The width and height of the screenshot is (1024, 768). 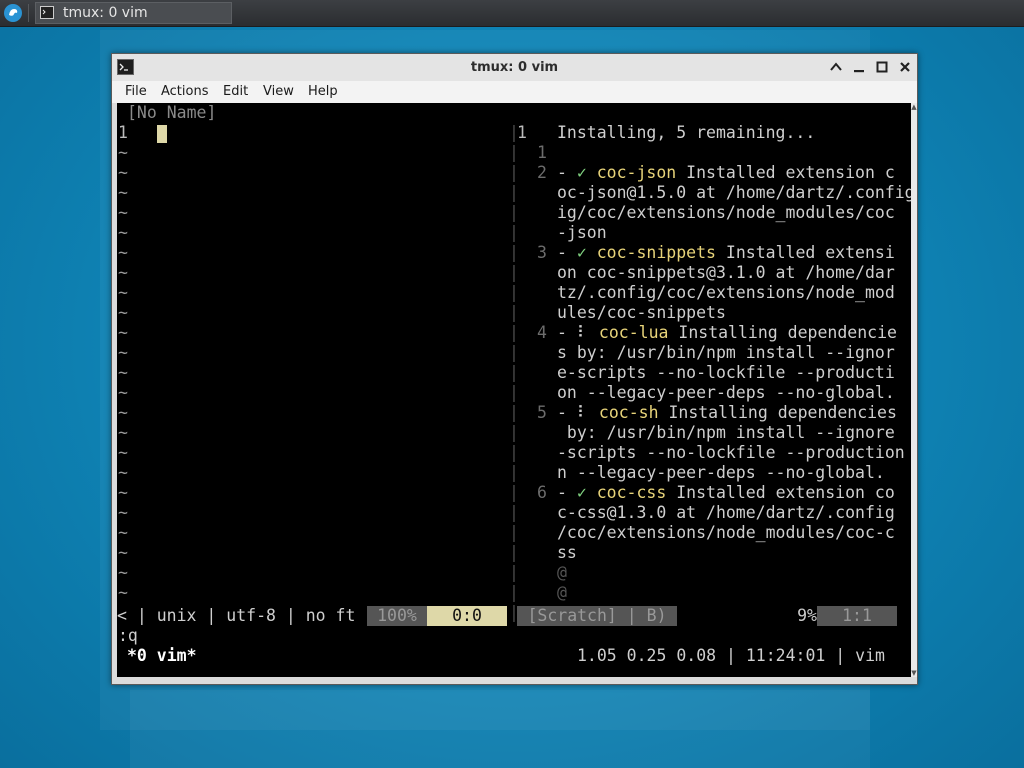 What do you see at coordinates (172, 112) in the screenshot?
I see `buffer-title: [No Name]` at bounding box center [172, 112].